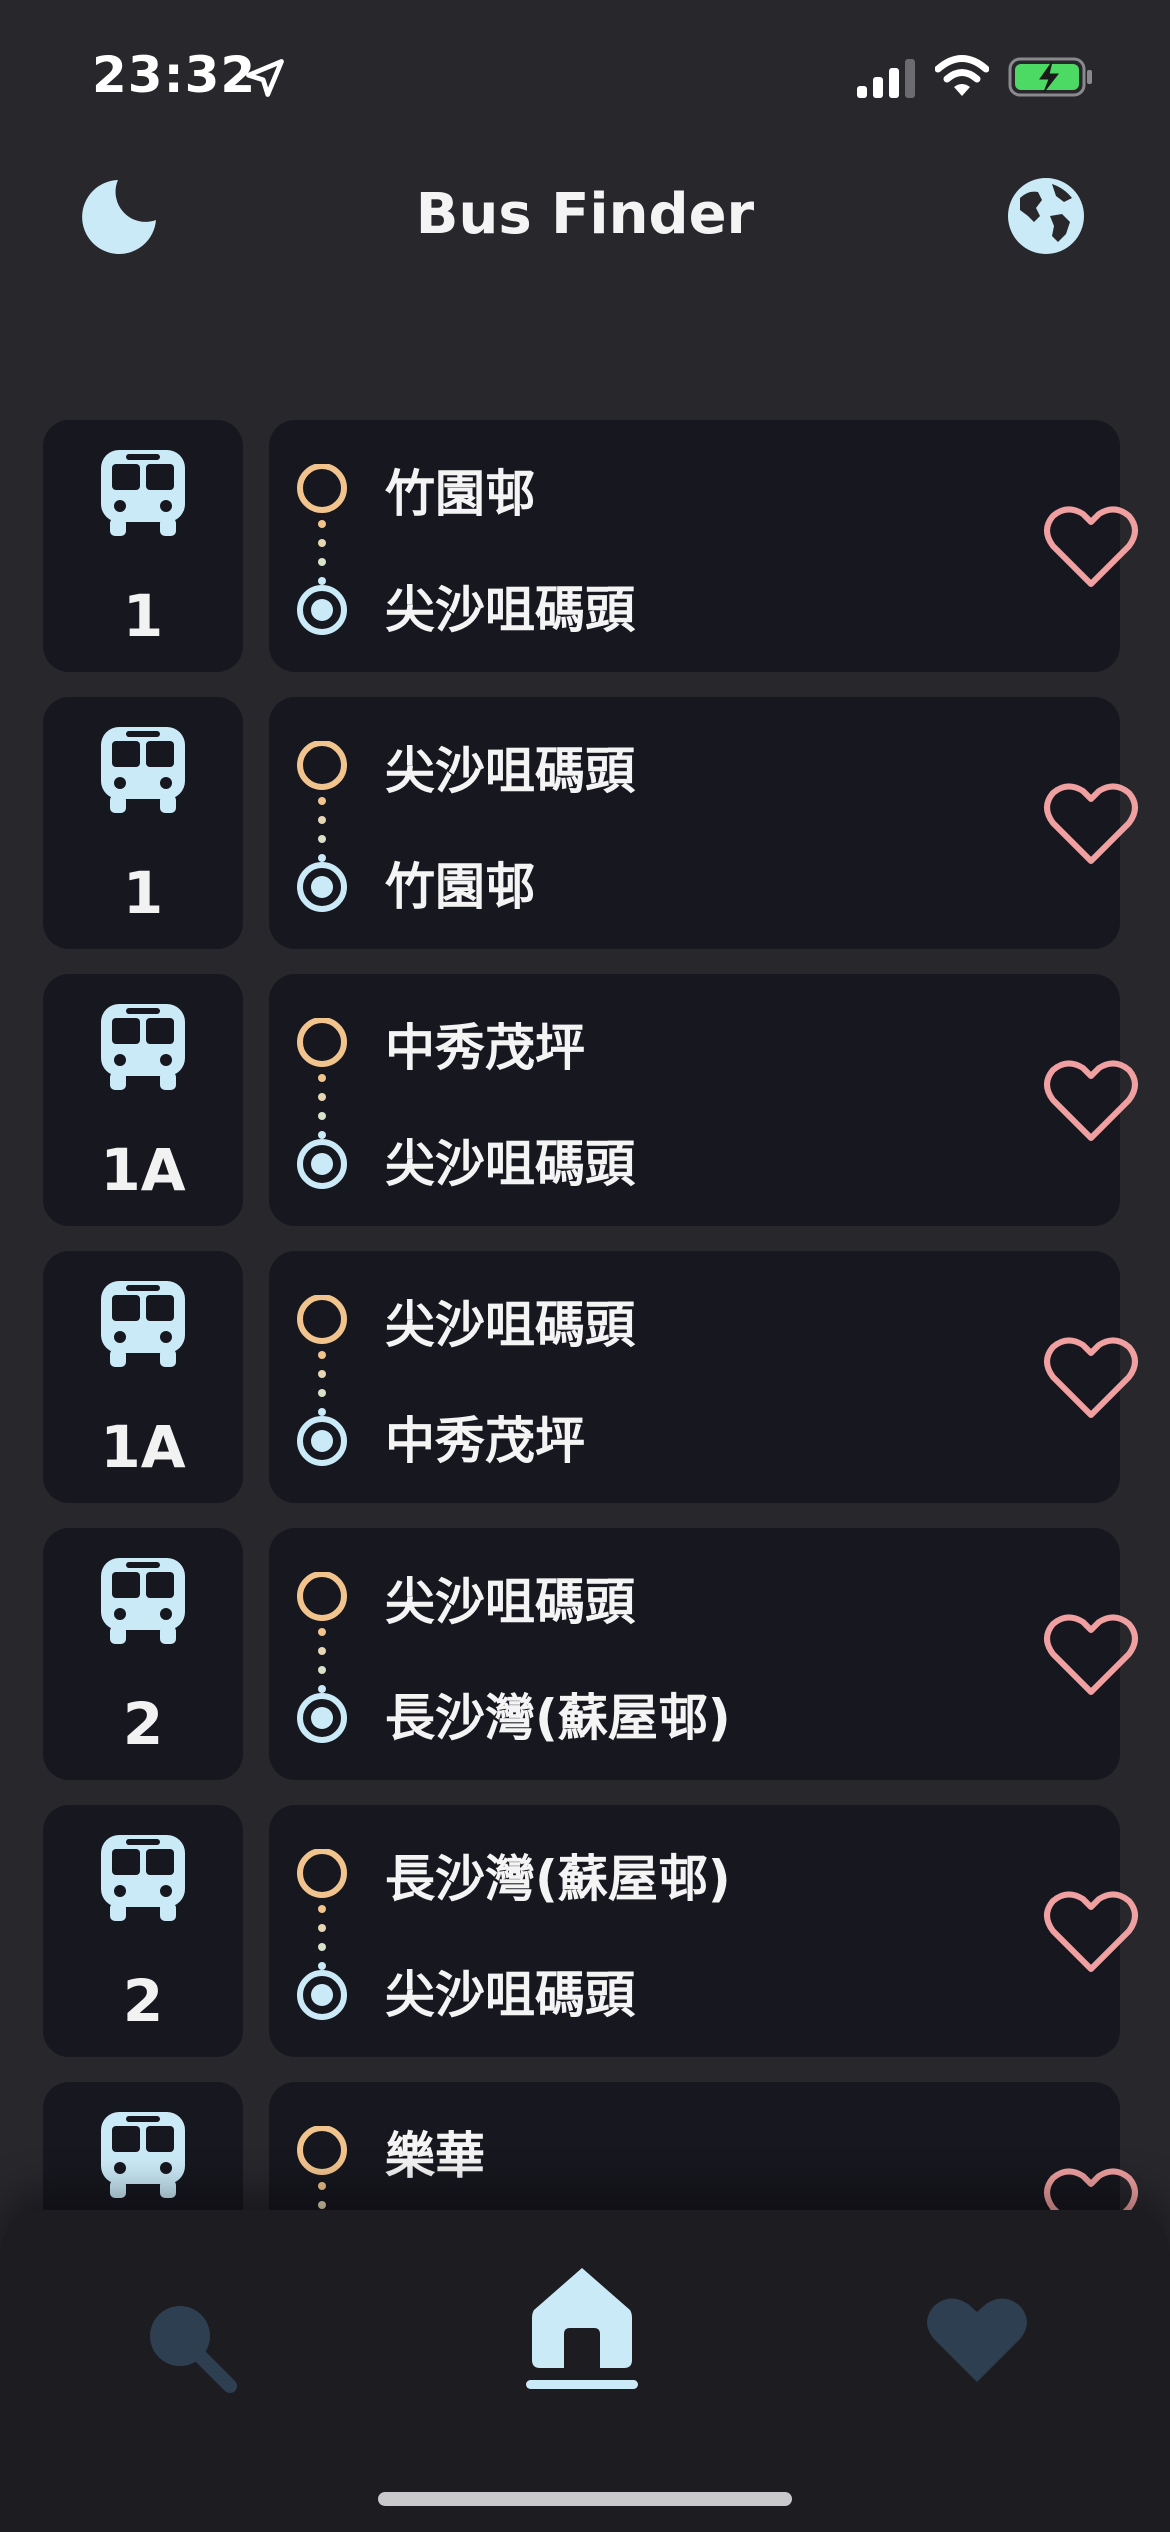 This screenshot has width=1170, height=2532. What do you see at coordinates (558, 1879) in the screenshot?
I see `origin-stop: 長沙灣(蘇屋邨)` at bounding box center [558, 1879].